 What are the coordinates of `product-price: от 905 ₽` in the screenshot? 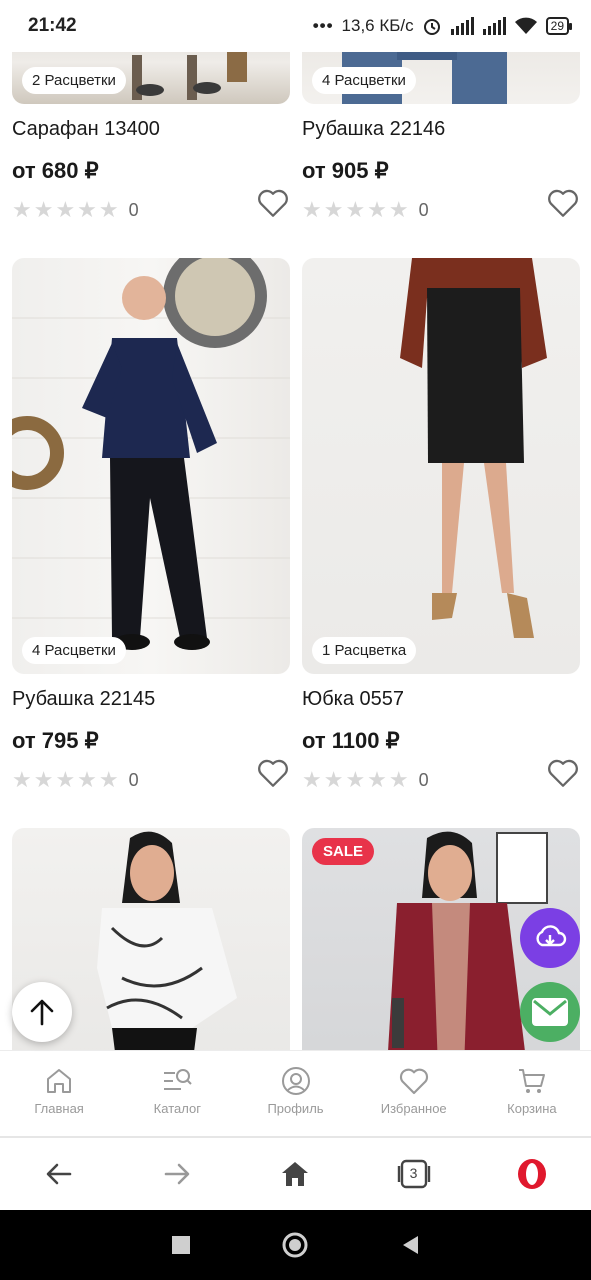 It's located at (345, 170).